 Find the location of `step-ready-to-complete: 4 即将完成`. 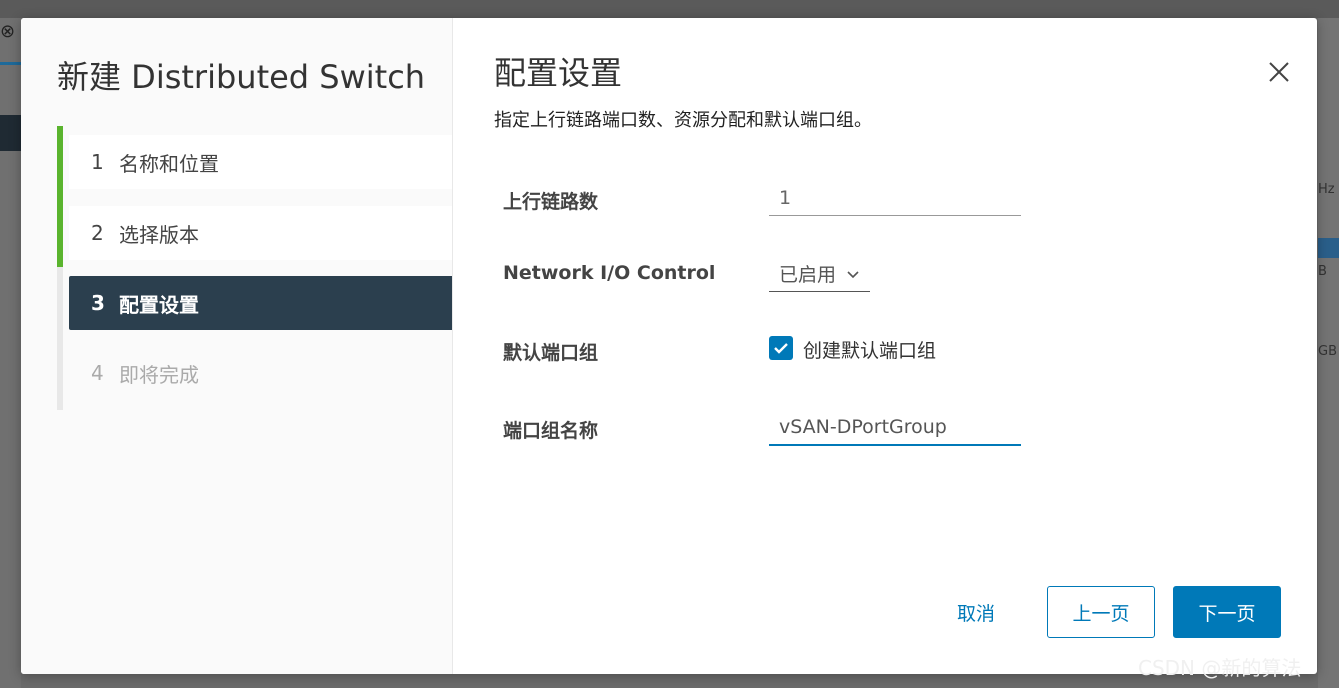

step-ready-to-complete: 4 即将完成 is located at coordinates (260, 373).